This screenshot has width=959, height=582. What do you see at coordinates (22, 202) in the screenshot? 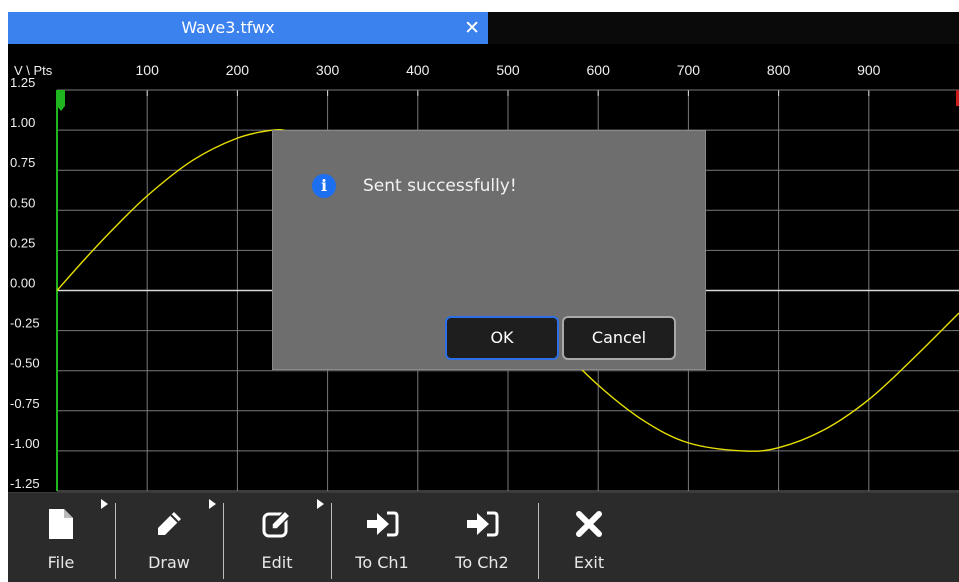
I see `y-tick-label: 0.50` at bounding box center [22, 202].